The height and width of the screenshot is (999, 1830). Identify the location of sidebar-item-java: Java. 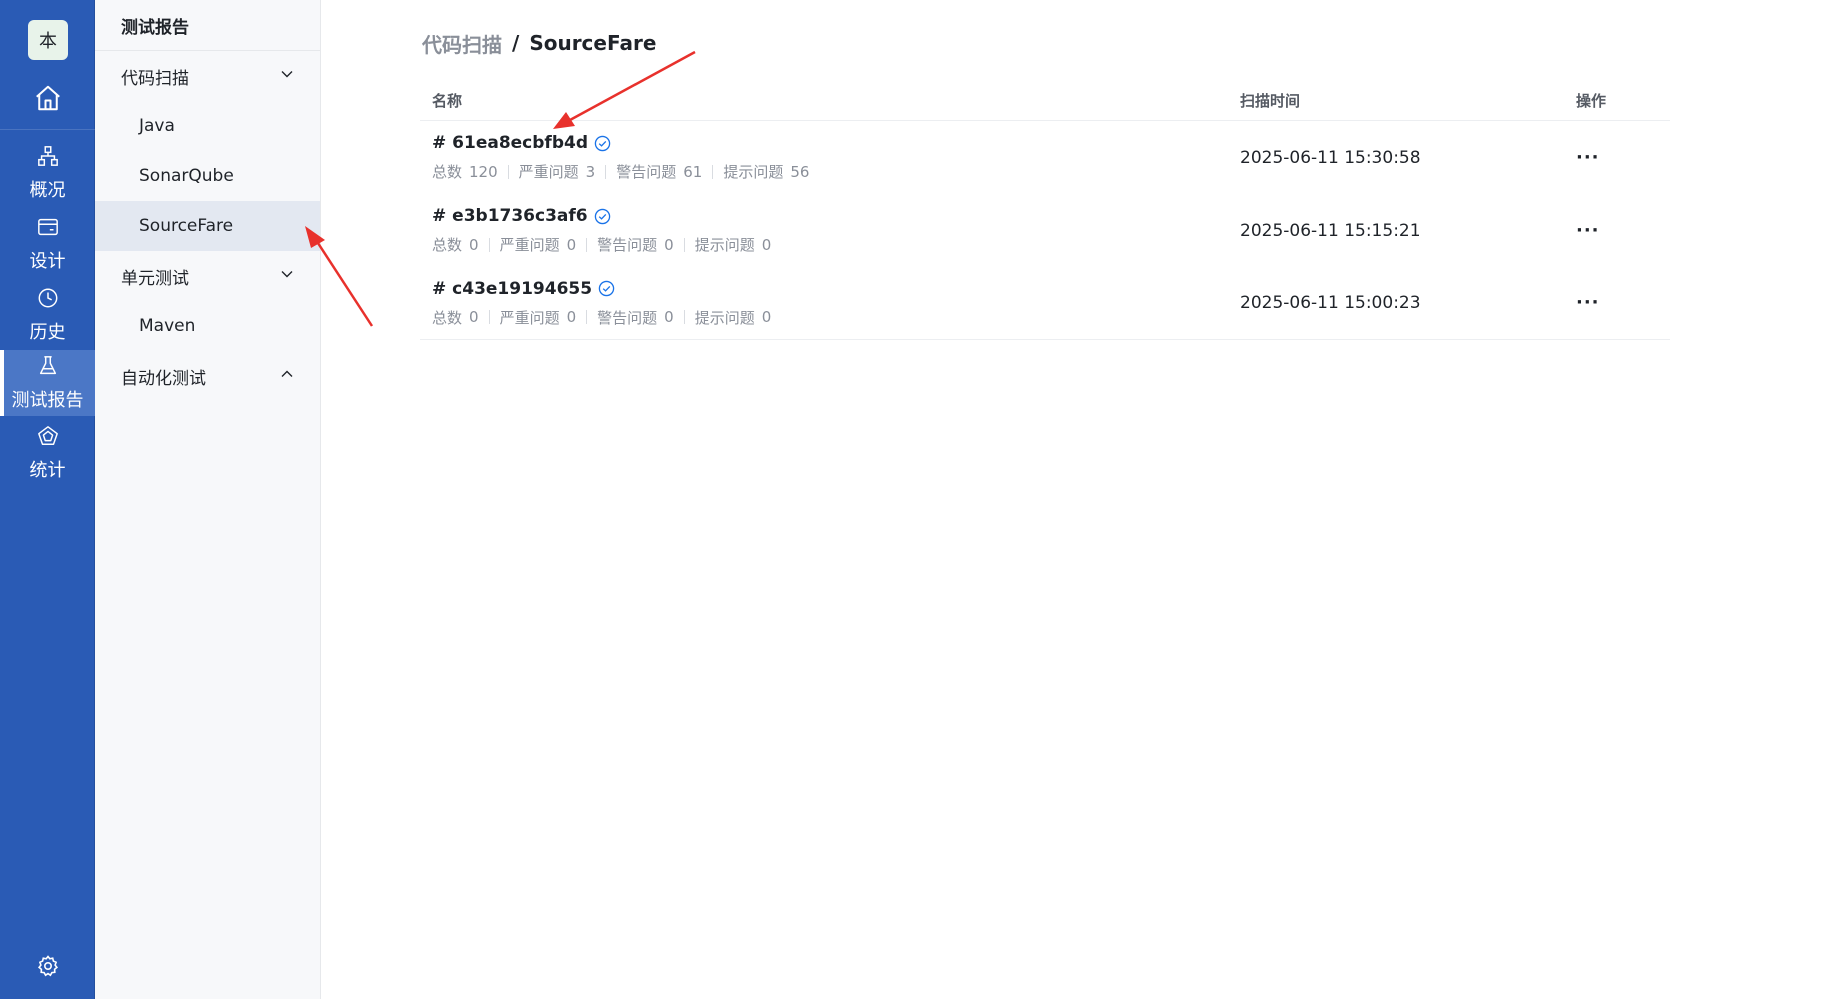
(207, 126).